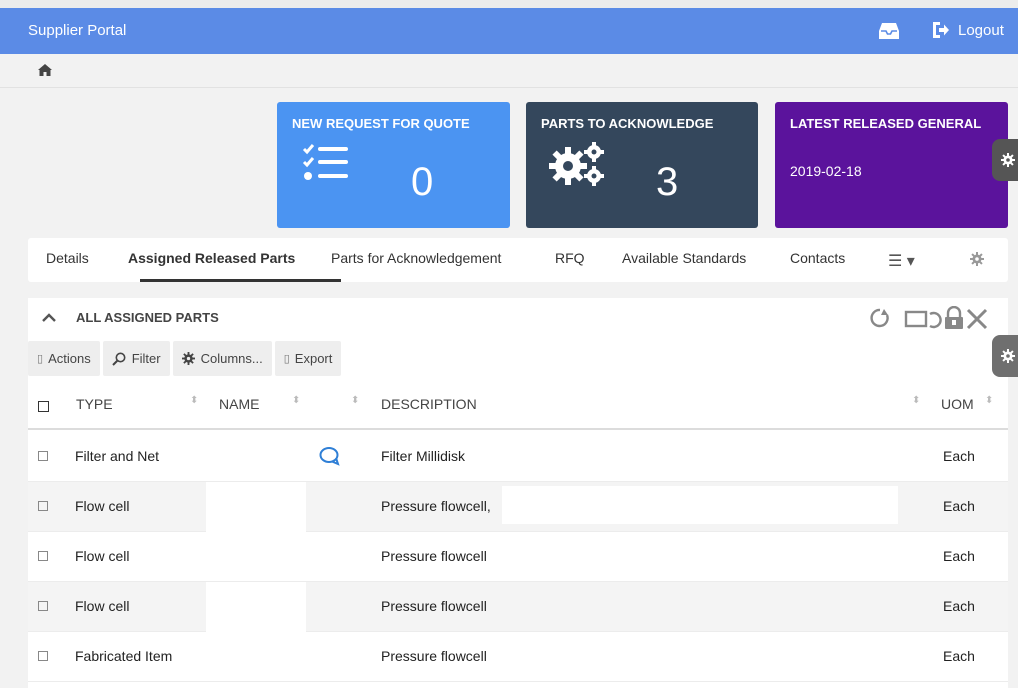  Describe the element at coordinates (518, 457) in the screenshot. I see `table-row: Filter and Net Filter Millidisk Each` at that location.